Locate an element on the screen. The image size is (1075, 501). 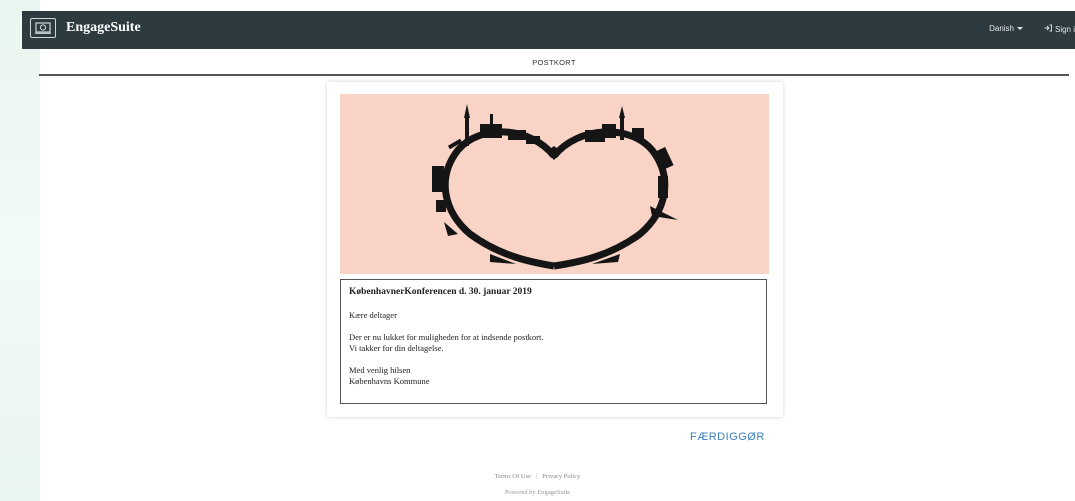
sign-in-icon is located at coordinates (1048, 29).